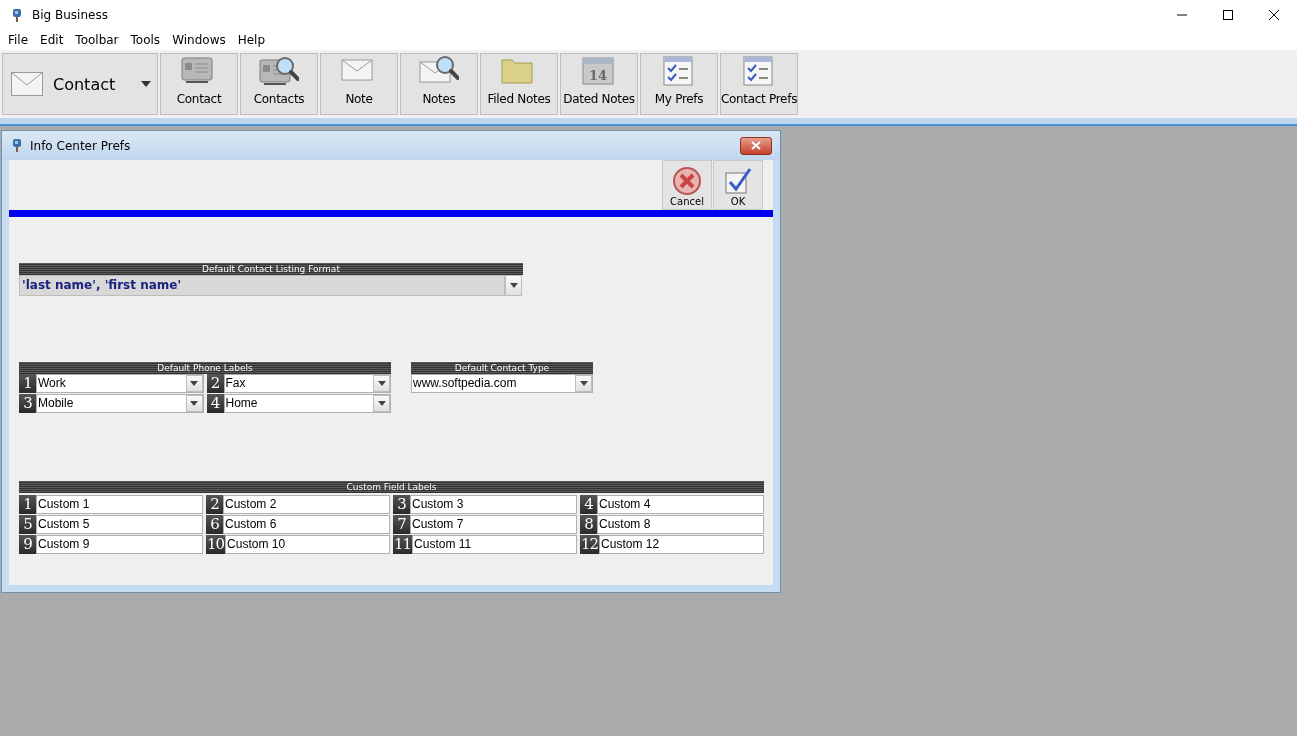 Image resolution: width=1297 pixels, height=736 pixels. Describe the element at coordinates (306, 524) in the screenshot. I see `input-field: Custom 6` at that location.